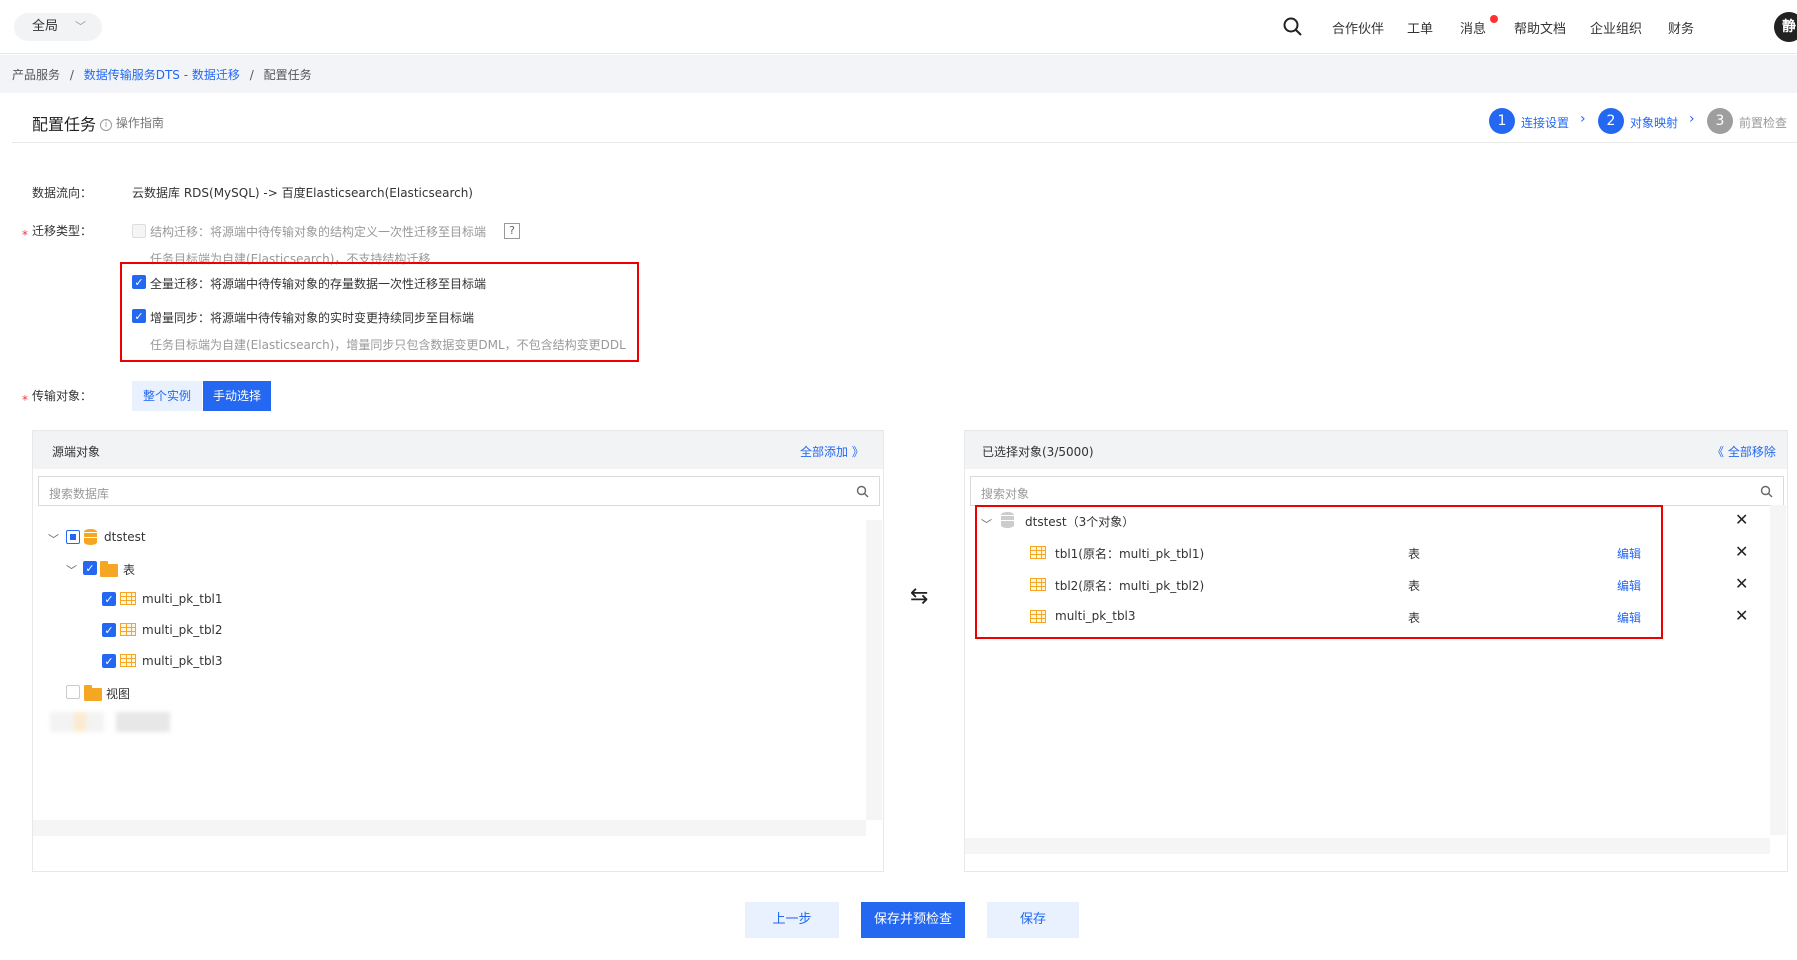  What do you see at coordinates (62, 396) in the screenshot?
I see `transfer-object-label: 传输对象：` at bounding box center [62, 396].